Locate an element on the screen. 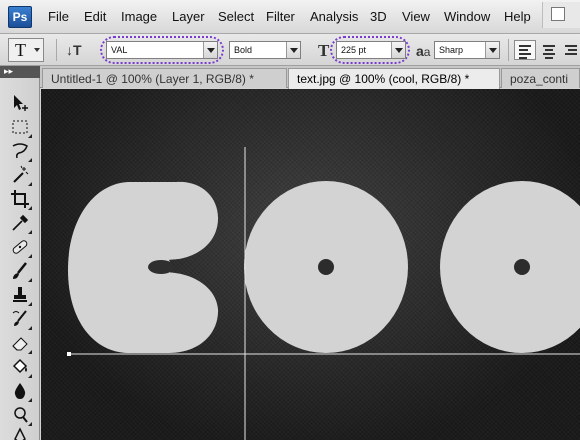  menu-window: Window is located at coordinates (467, 16).